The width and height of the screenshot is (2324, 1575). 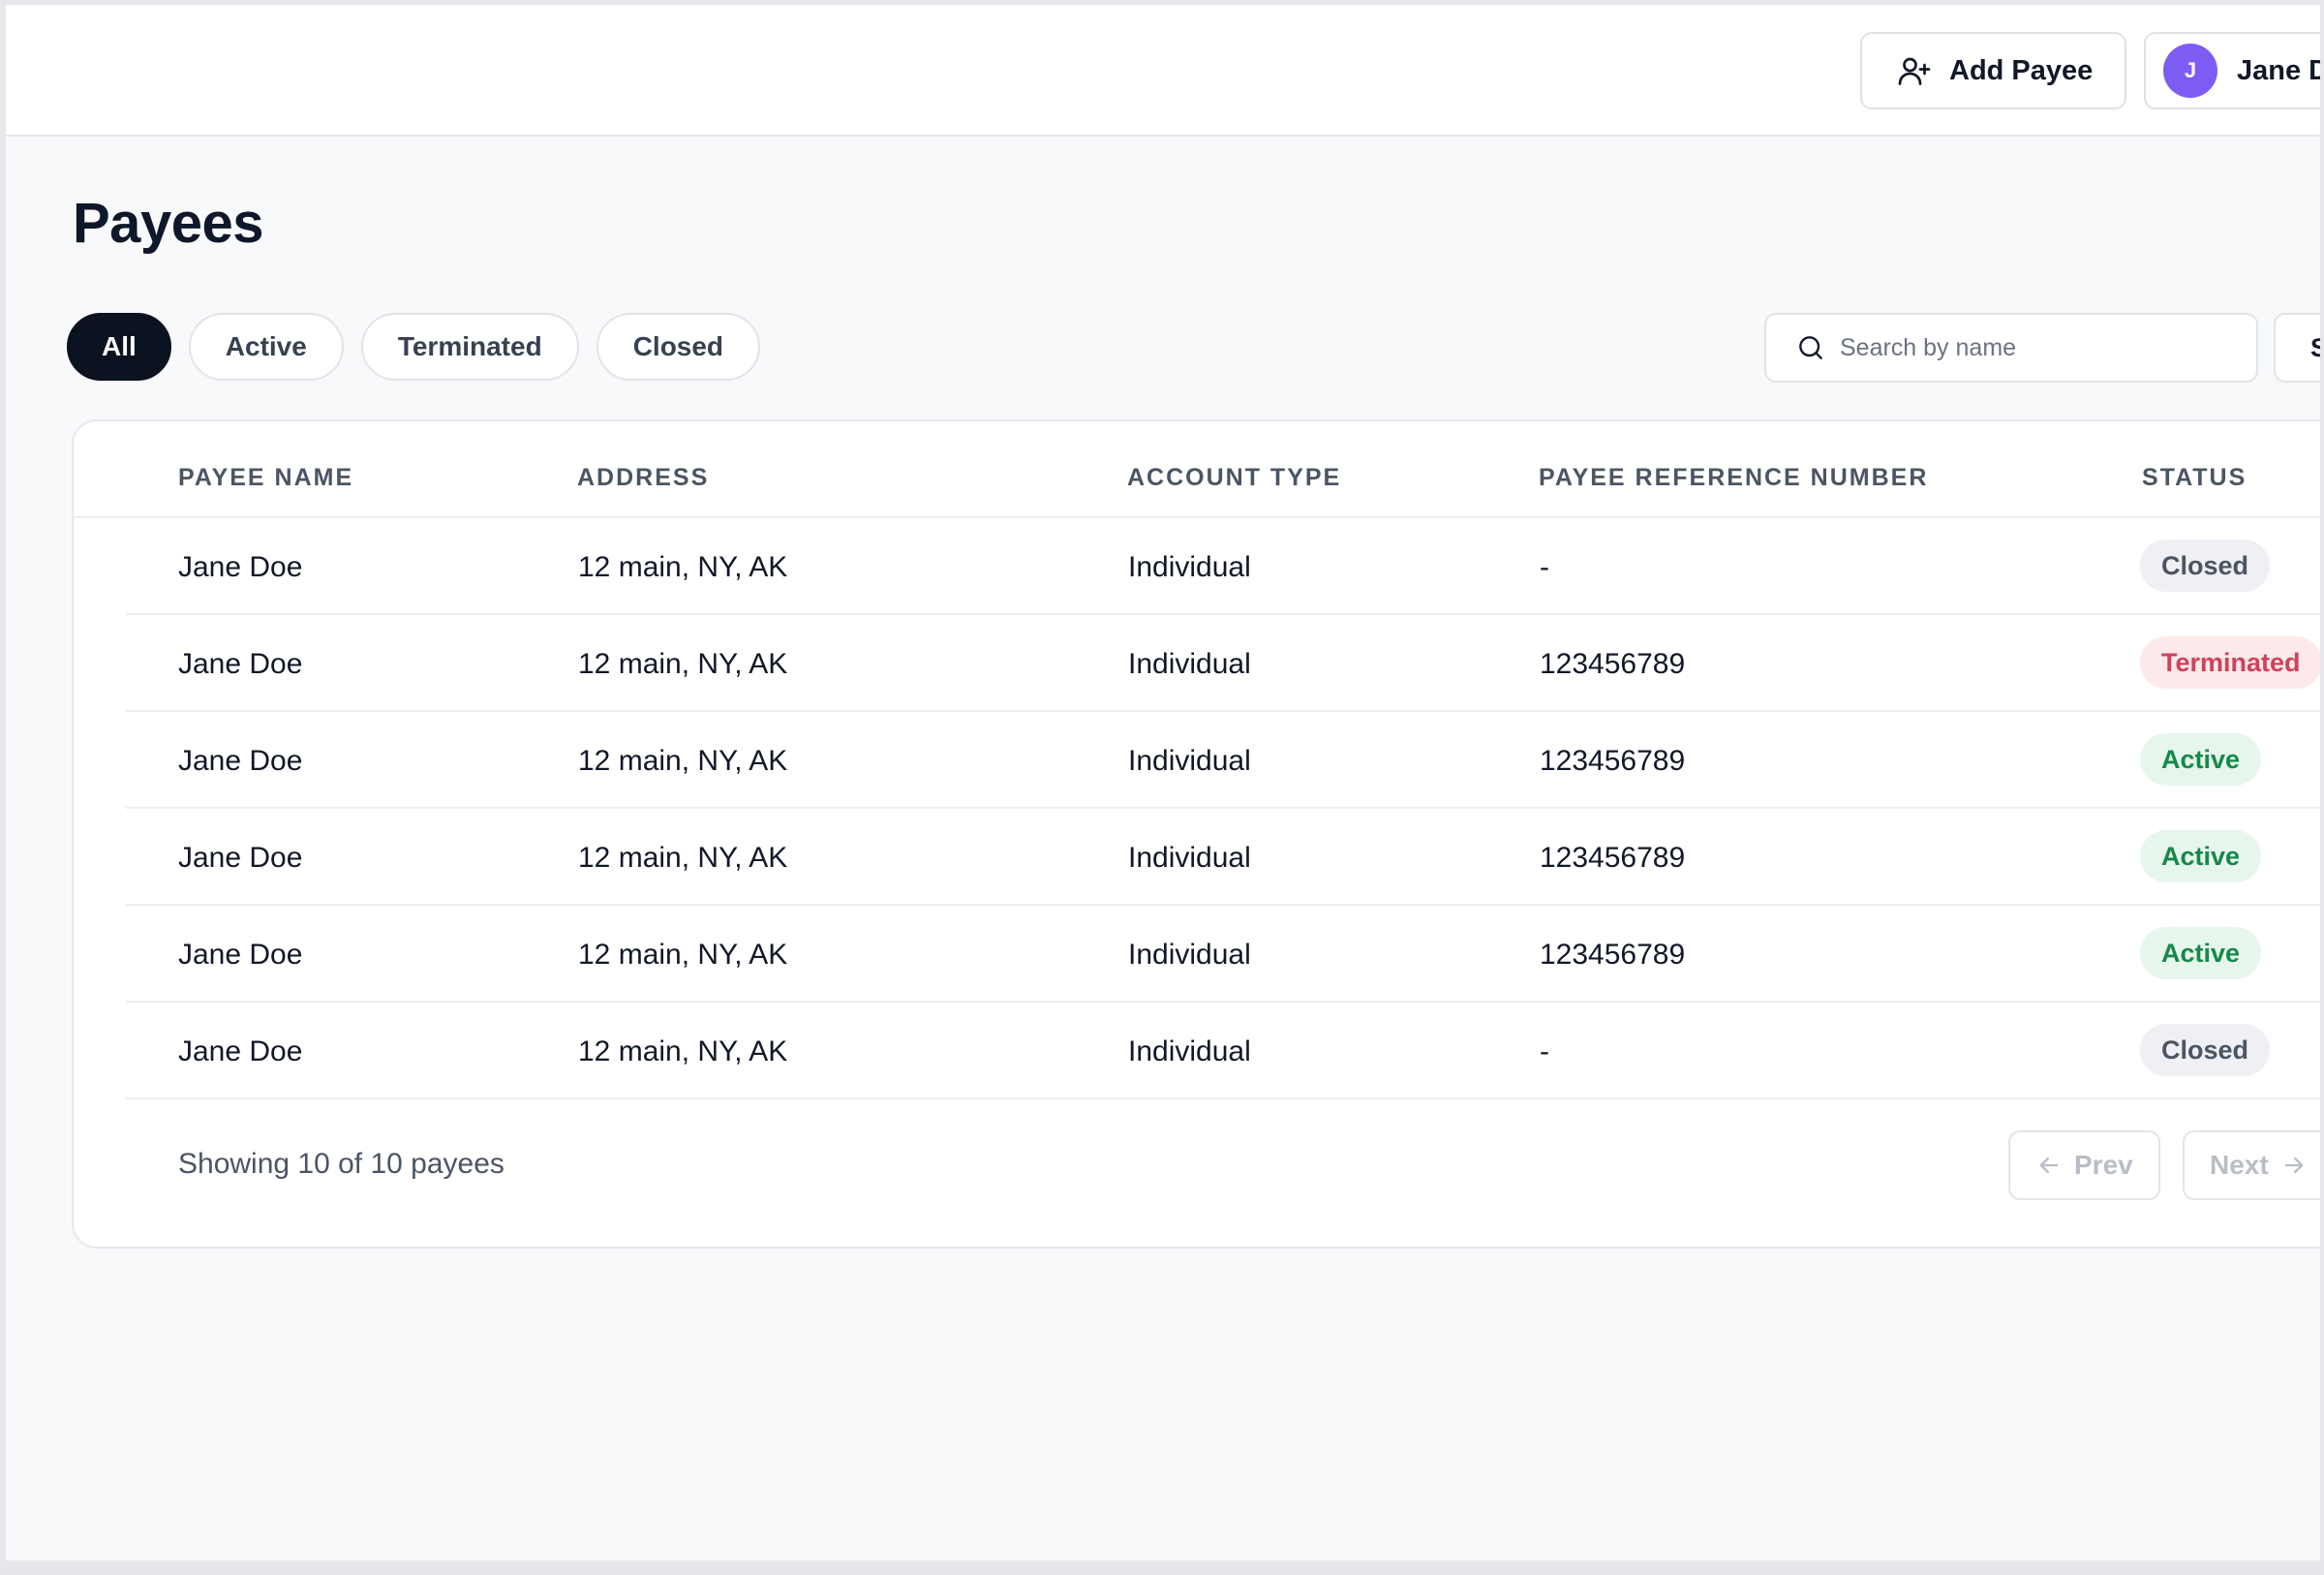 I want to click on add-payee-button: Add Payee, so click(x=1993, y=70).